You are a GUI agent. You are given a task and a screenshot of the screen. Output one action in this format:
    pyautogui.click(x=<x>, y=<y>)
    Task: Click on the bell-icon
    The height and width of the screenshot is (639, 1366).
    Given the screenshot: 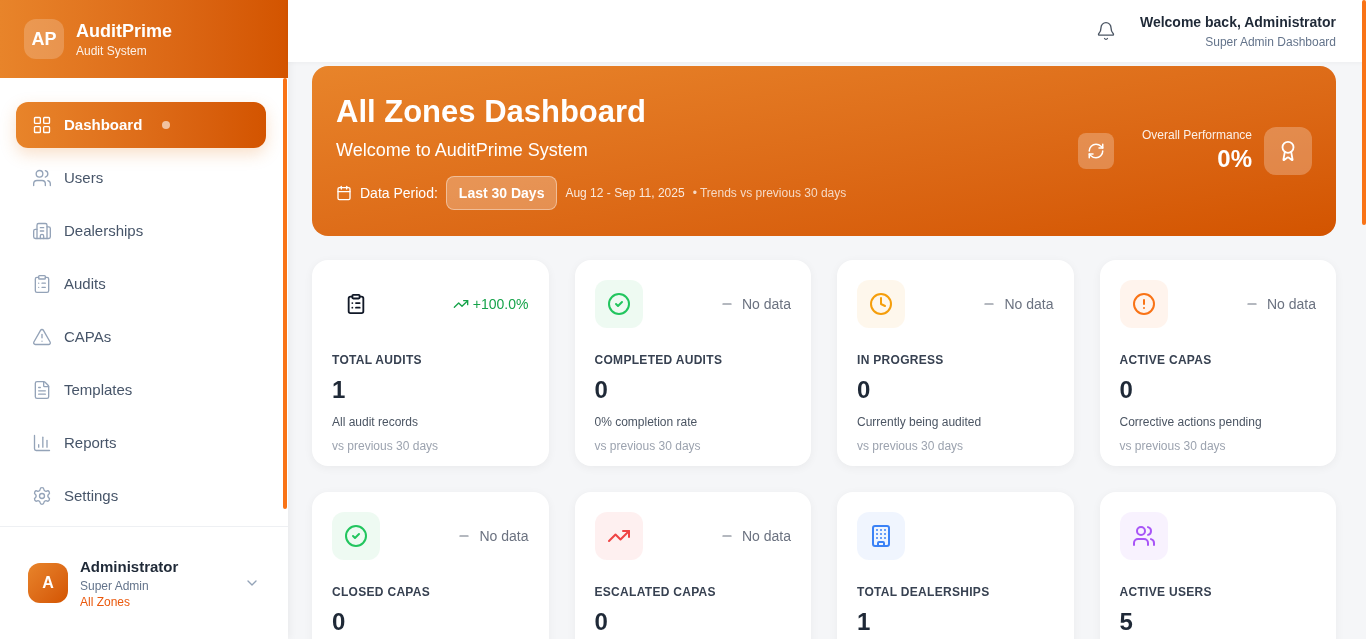 What is the action you would take?
    pyautogui.click(x=1105, y=31)
    